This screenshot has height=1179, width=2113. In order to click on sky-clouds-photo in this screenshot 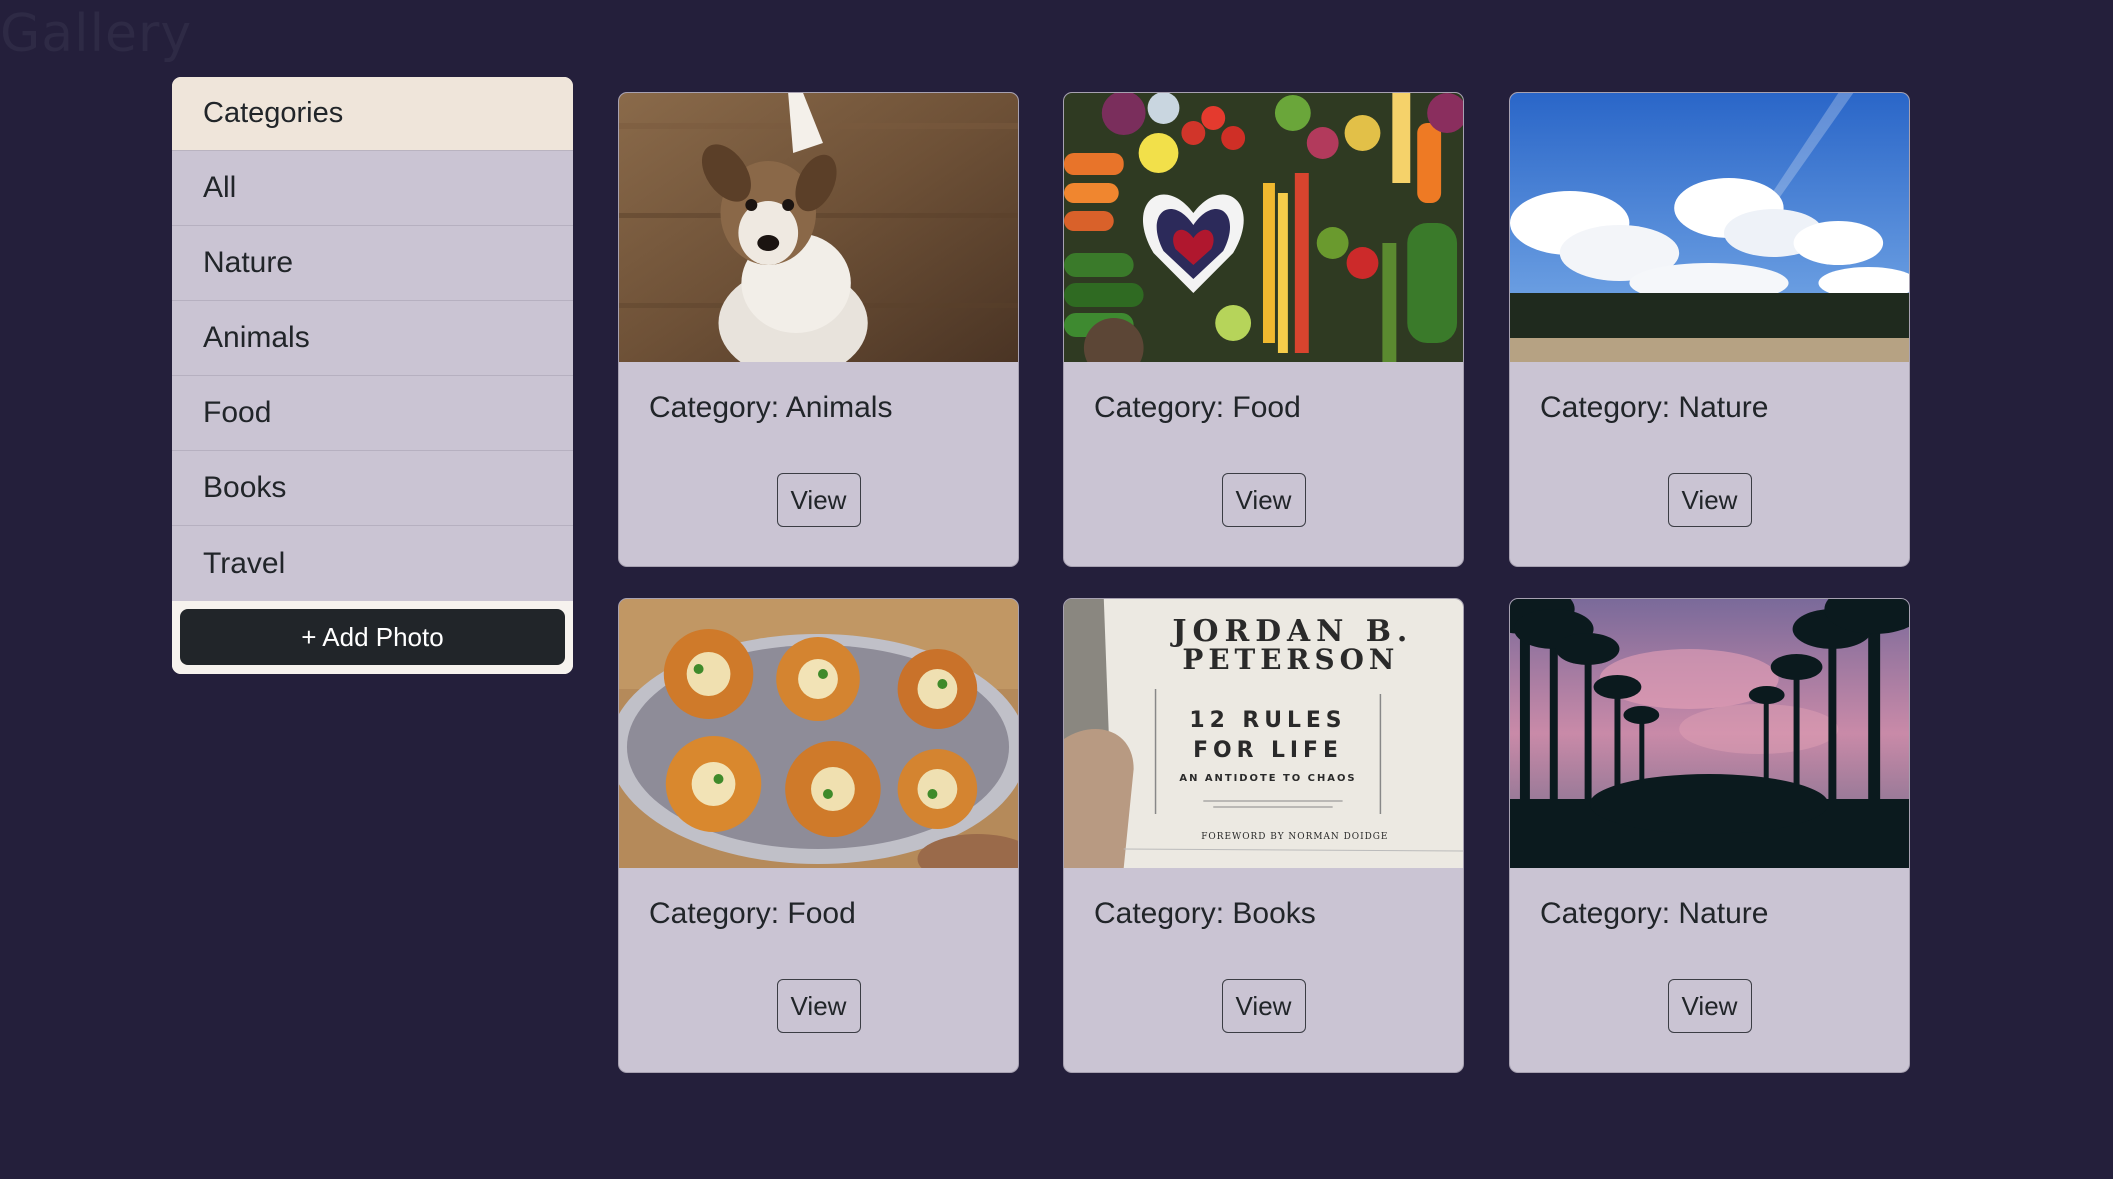, I will do `click(1709, 227)`.